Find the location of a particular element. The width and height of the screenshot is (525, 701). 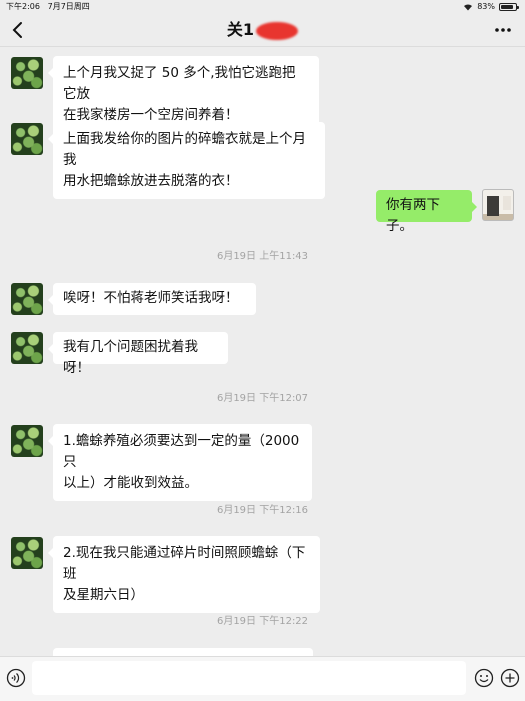

message-line: 2.现在我只能通过碎片时间照顾蟾蜍（下班 is located at coordinates (184, 563).